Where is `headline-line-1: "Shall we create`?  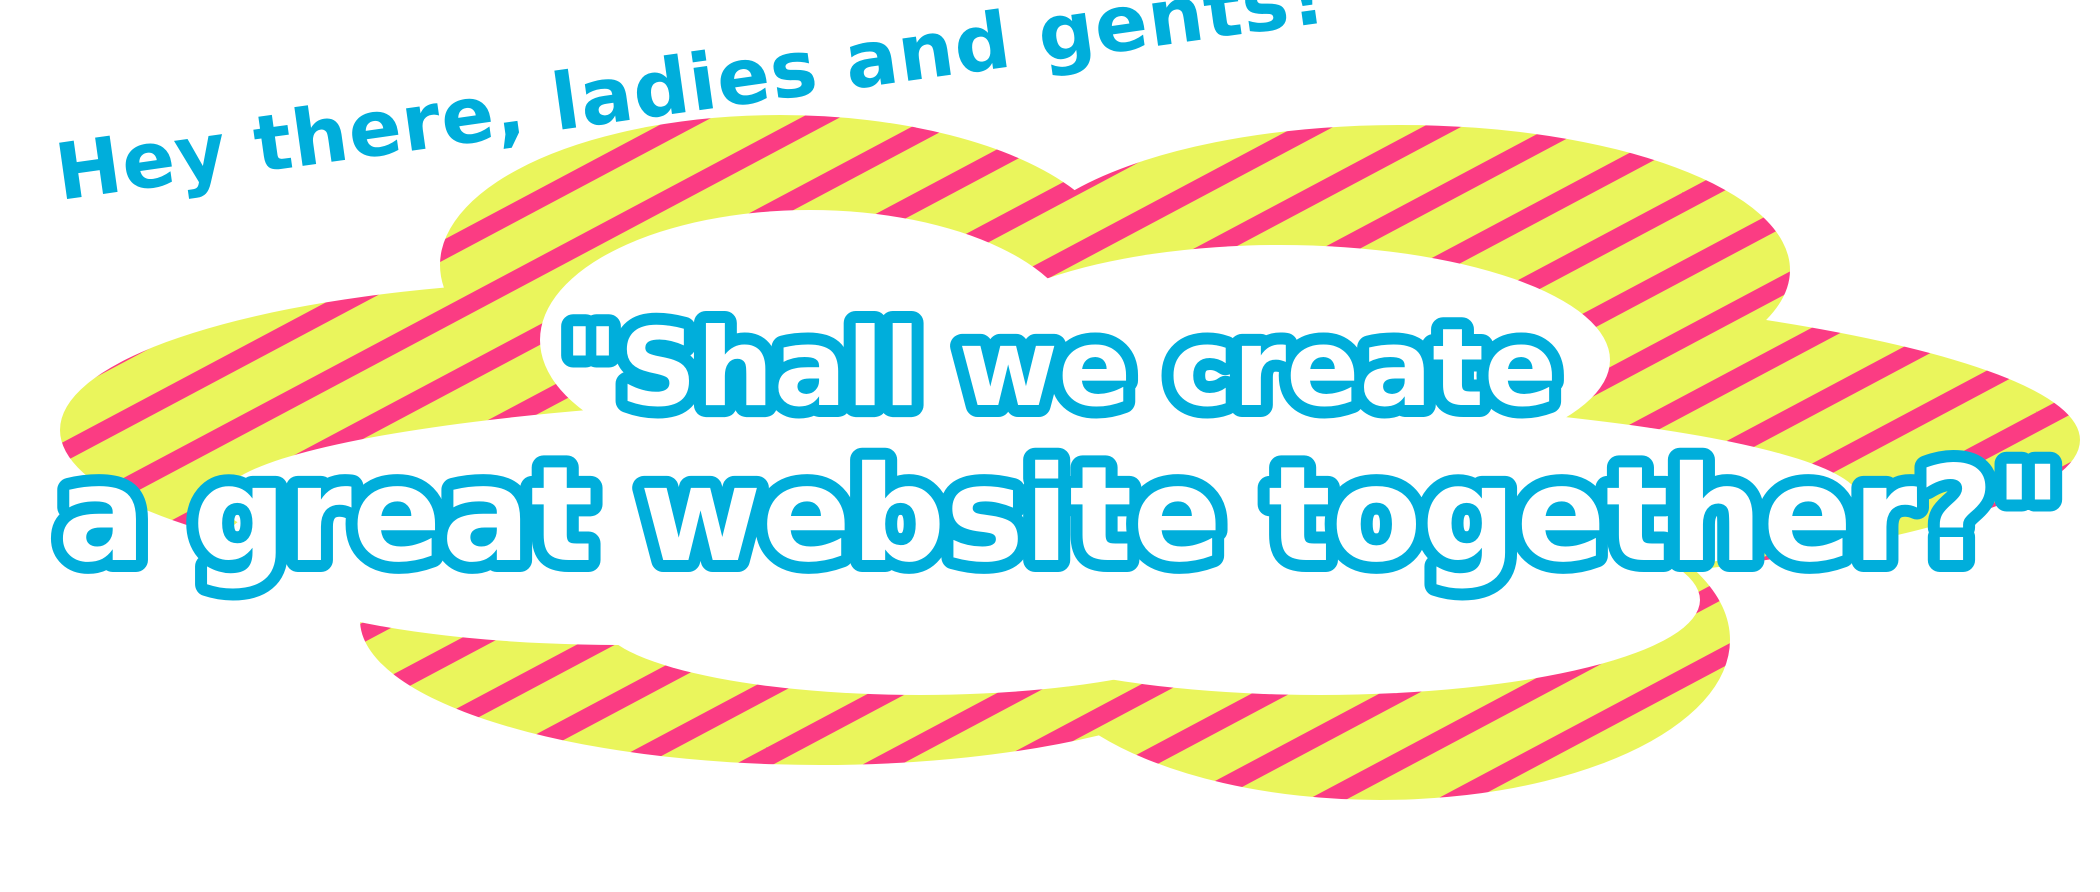
headline-line-1: "Shall we create is located at coordinates (1060, 368).